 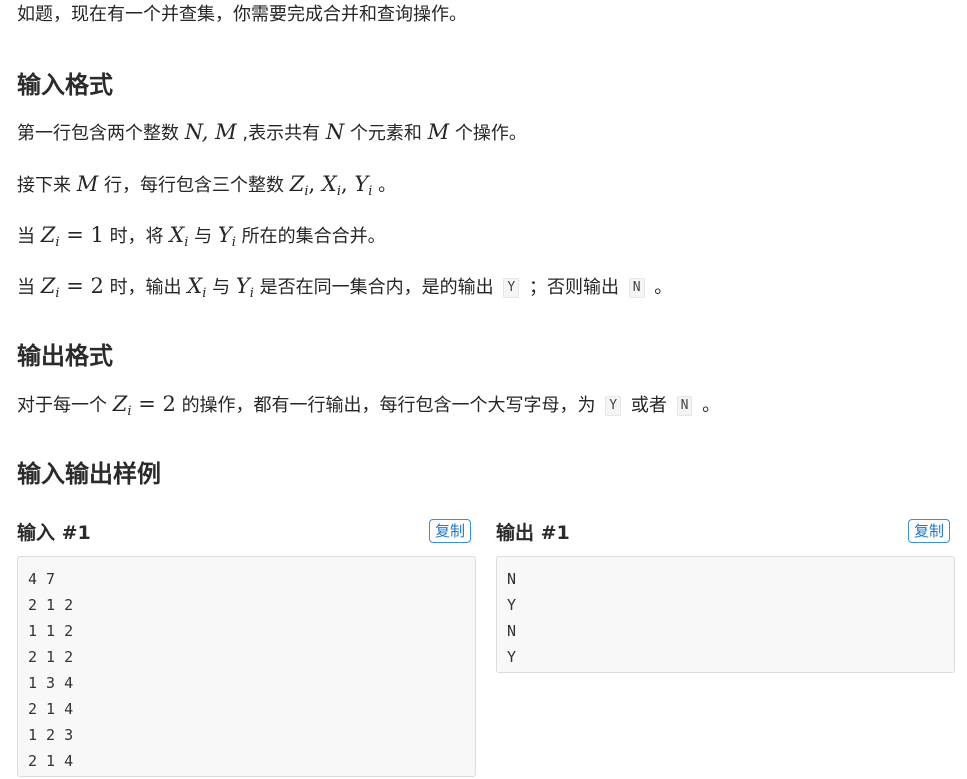 What do you see at coordinates (207, 185) in the screenshot?
I see `input-format-line-2: 接下来 M 行，每行包含三个整数 Zi, Xi, Yi 。` at bounding box center [207, 185].